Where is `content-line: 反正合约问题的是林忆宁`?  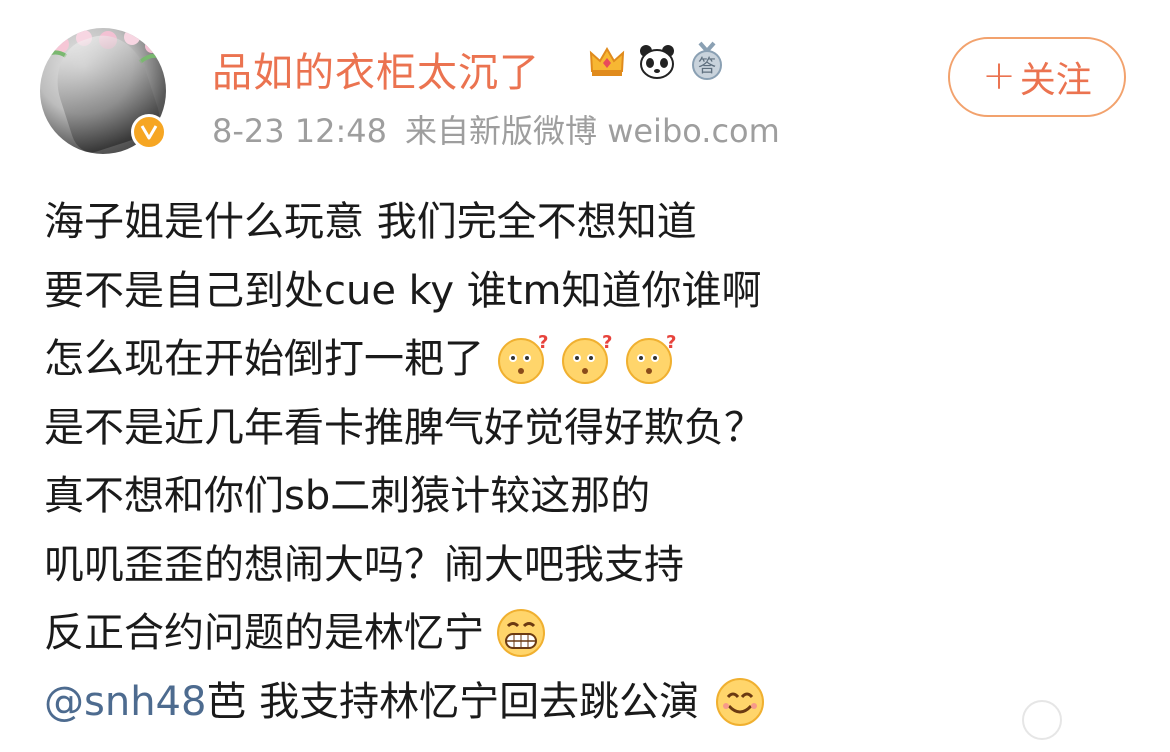 content-line: 反正合约问题的是林忆宁 is located at coordinates (405, 633).